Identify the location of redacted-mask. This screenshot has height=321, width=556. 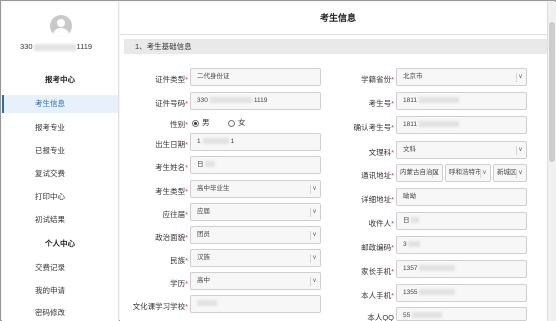
(54, 47).